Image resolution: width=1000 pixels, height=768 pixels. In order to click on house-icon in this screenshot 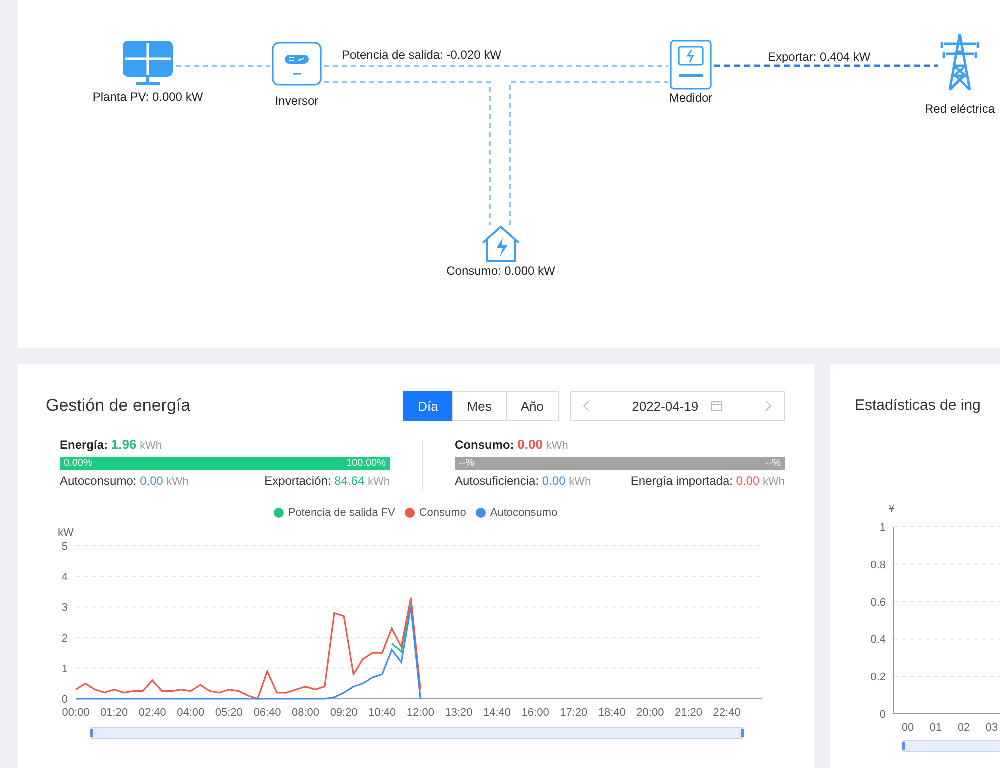, I will do `click(501, 244)`.